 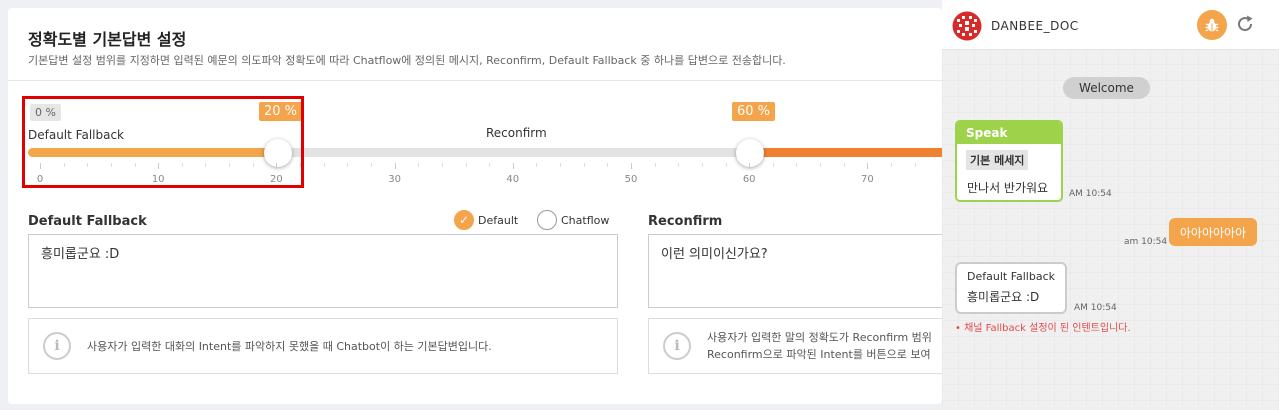 I want to click on slider-fill-reconfirm, so click(x=846, y=152).